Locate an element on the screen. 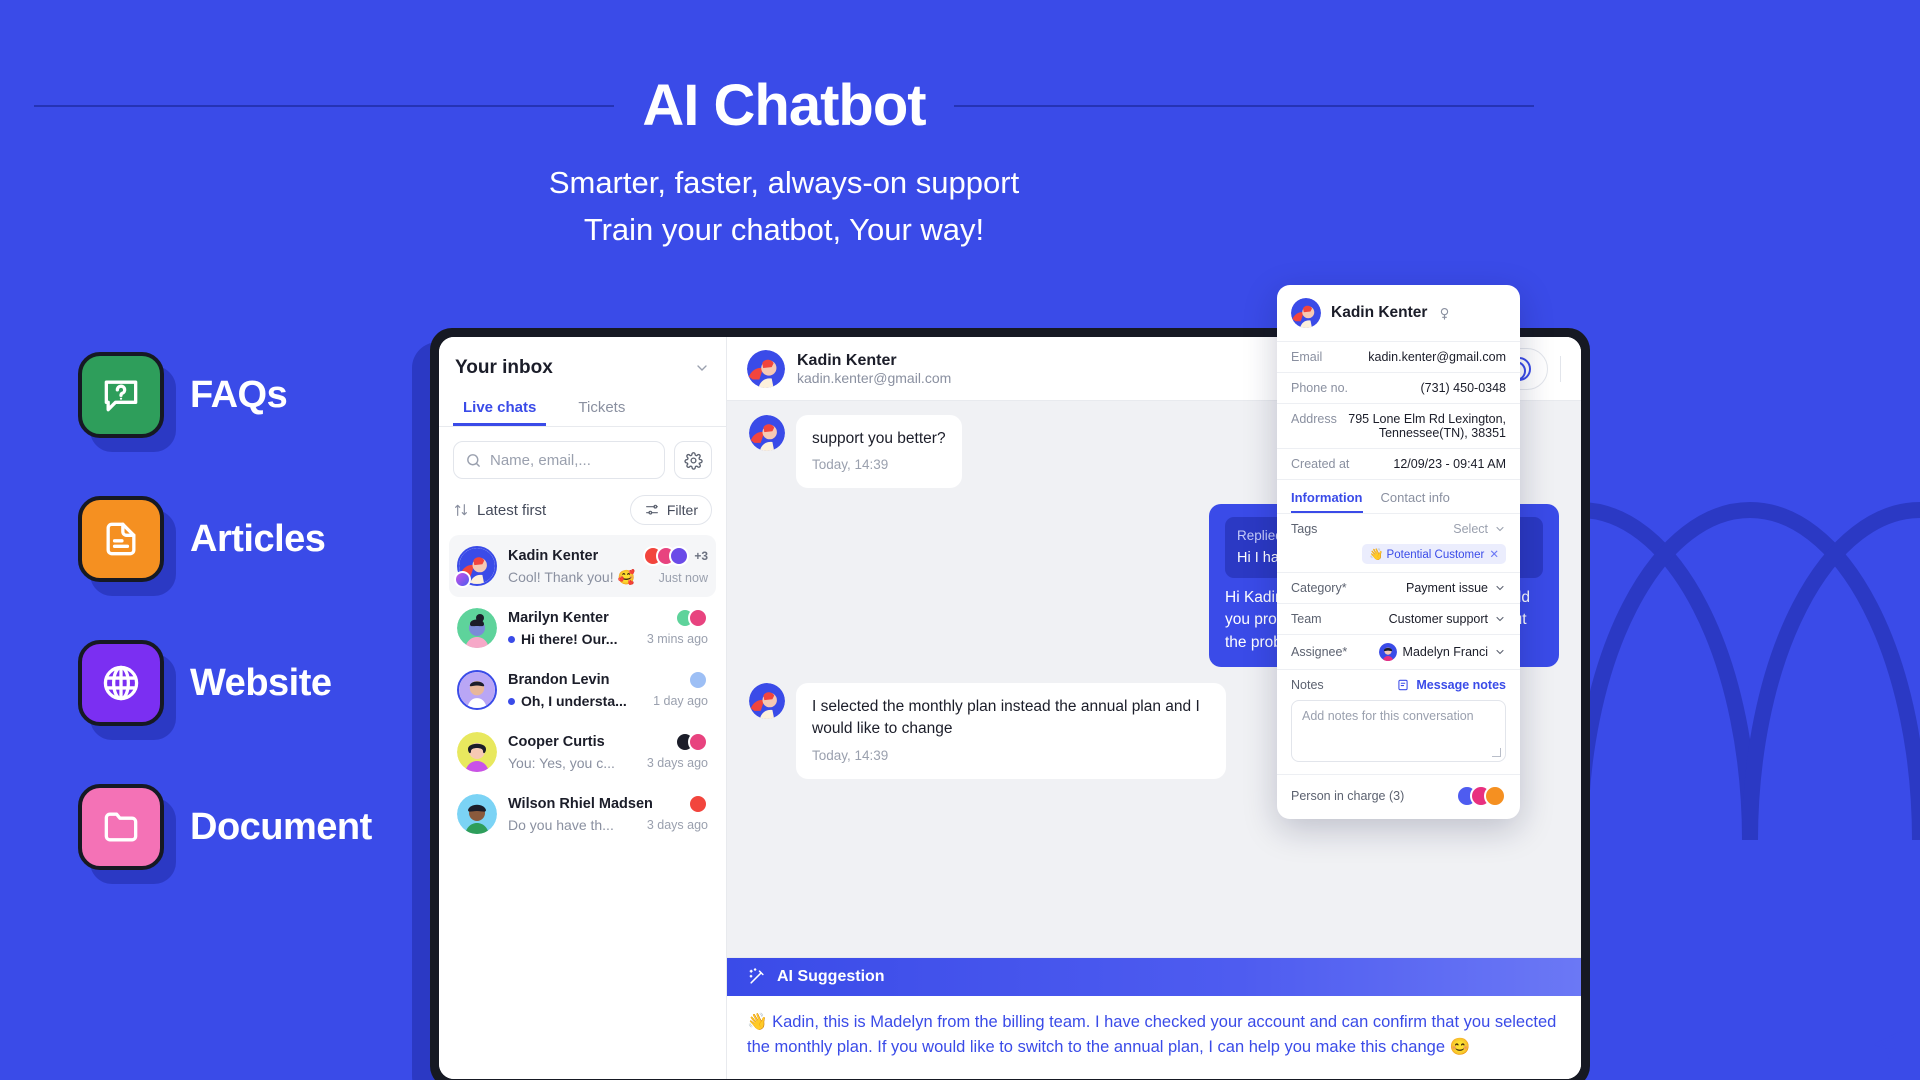 Image resolution: width=1920 pixels, height=1080 pixels. tab-live-chats: Live chats is located at coordinates (499, 408).